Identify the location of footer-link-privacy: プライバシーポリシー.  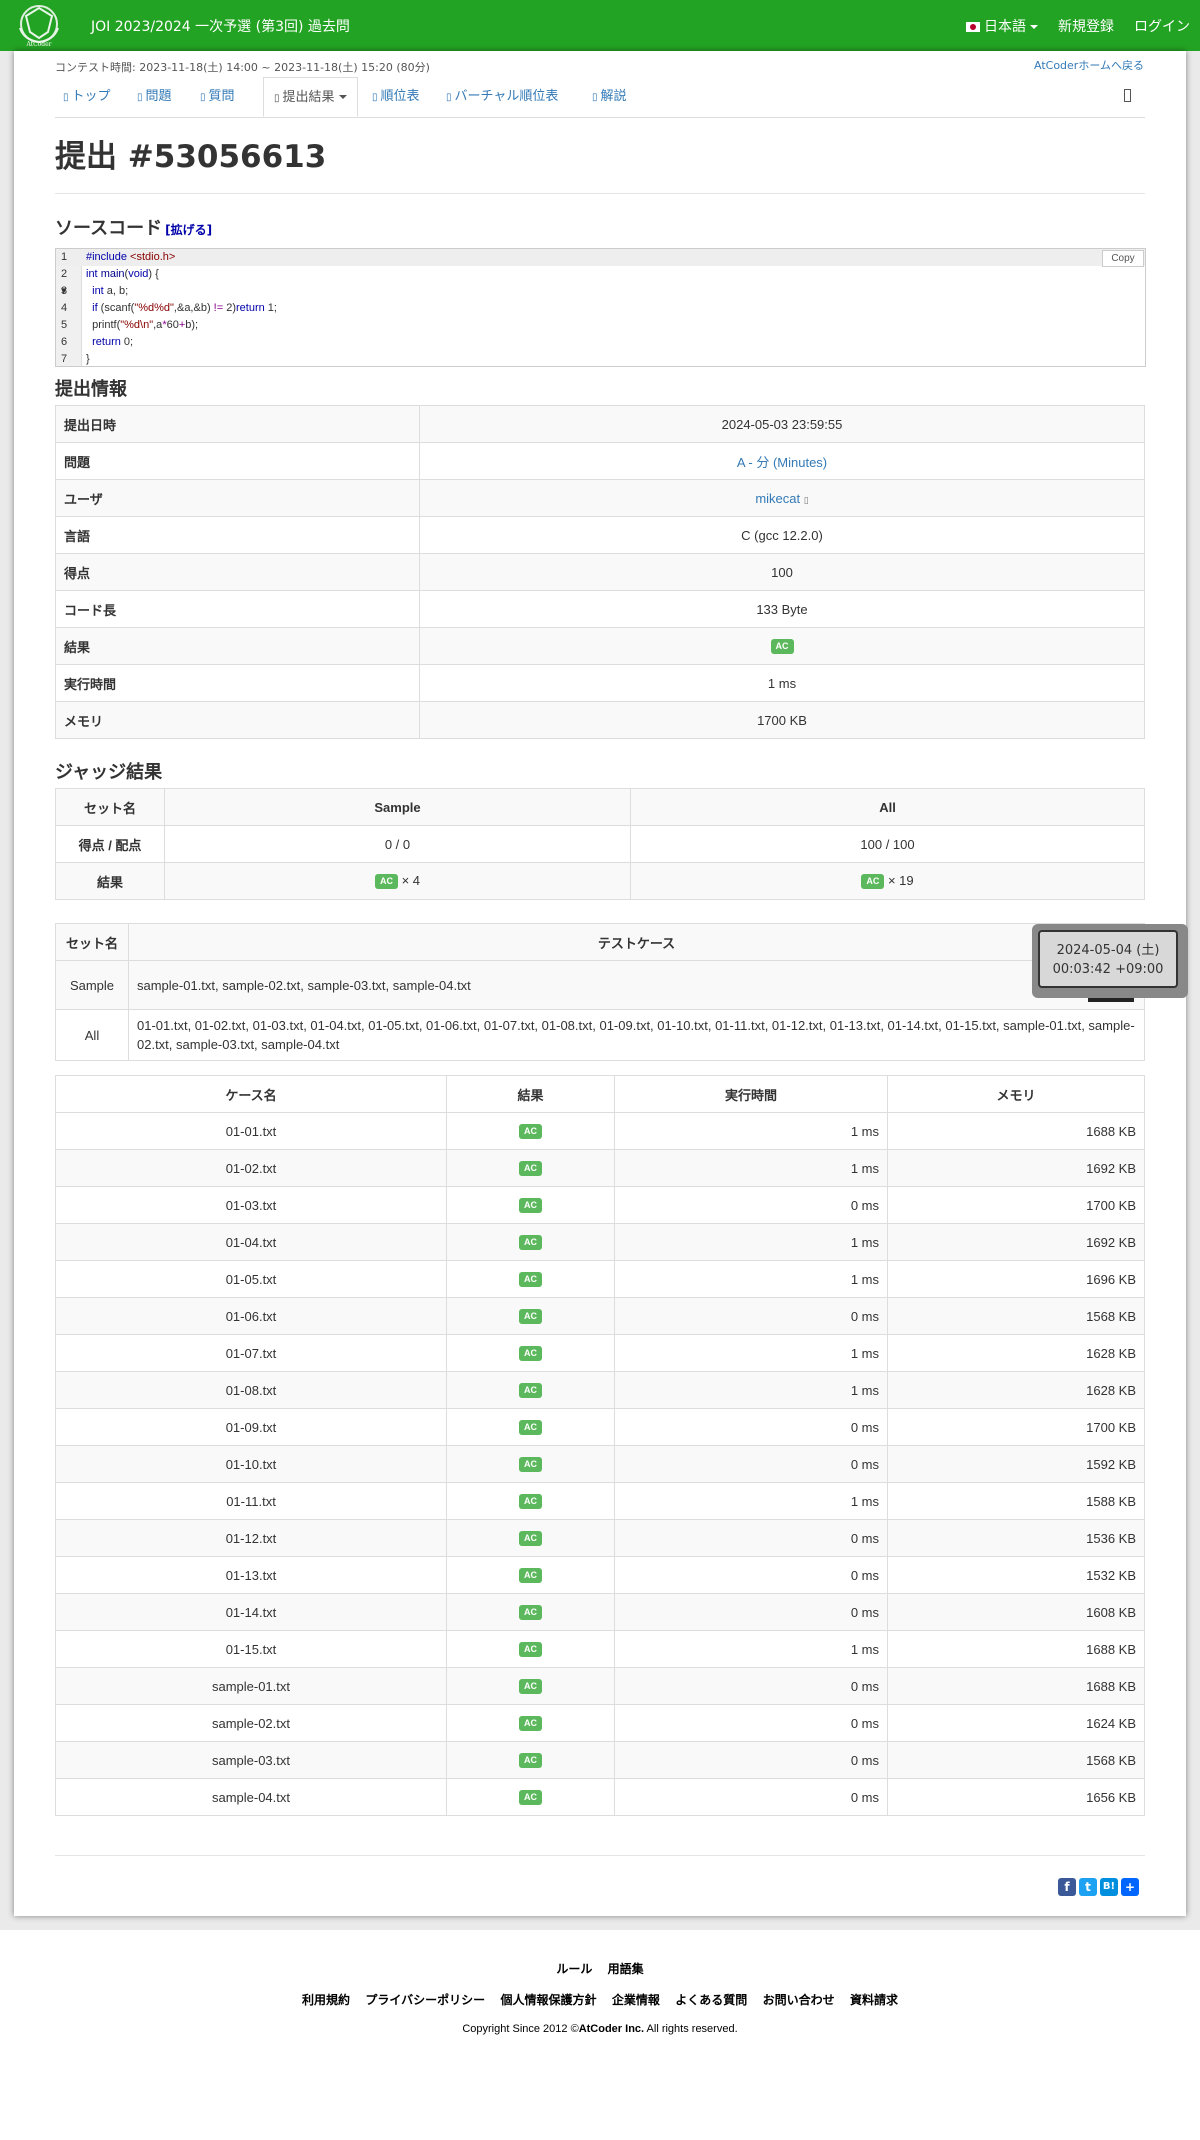
(425, 2000).